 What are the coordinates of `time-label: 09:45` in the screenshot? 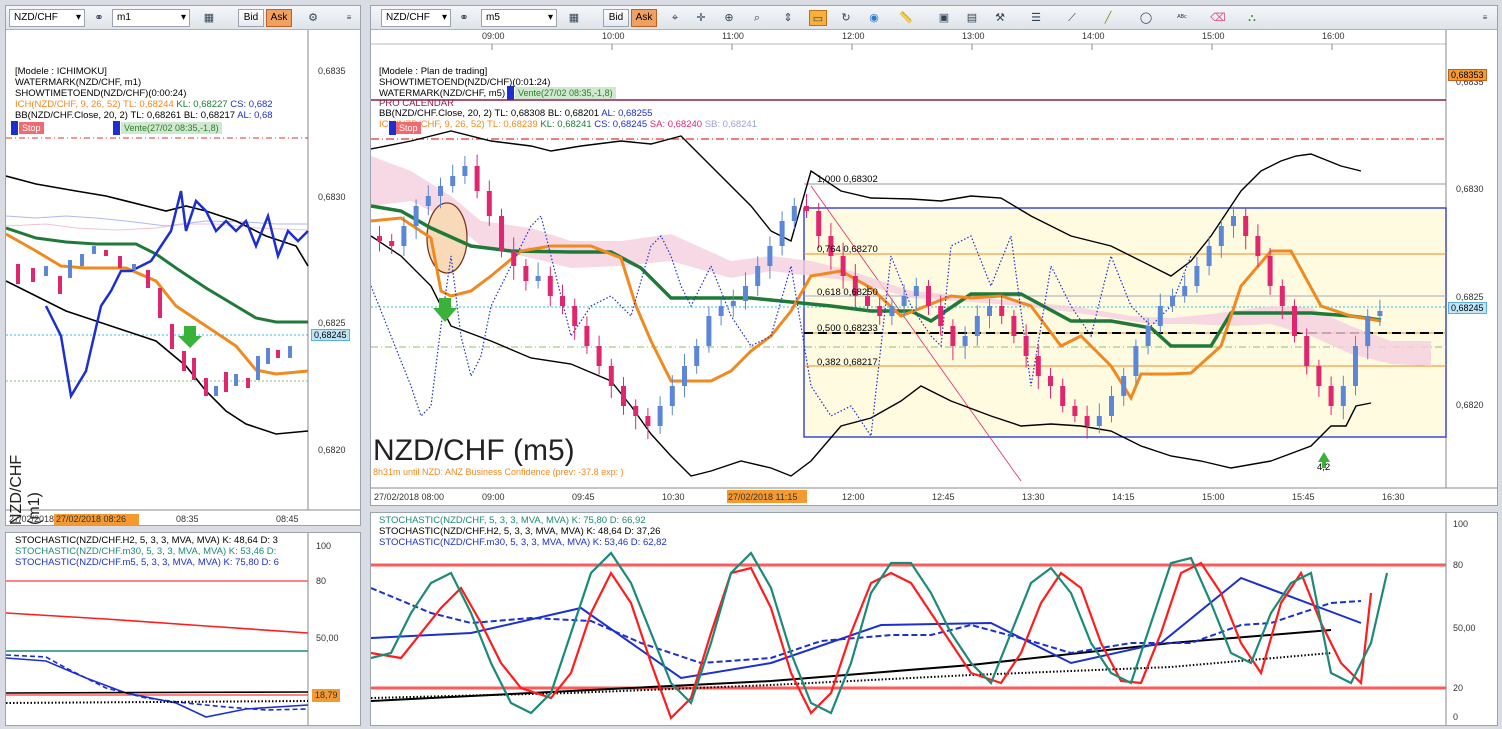 It's located at (583, 497).